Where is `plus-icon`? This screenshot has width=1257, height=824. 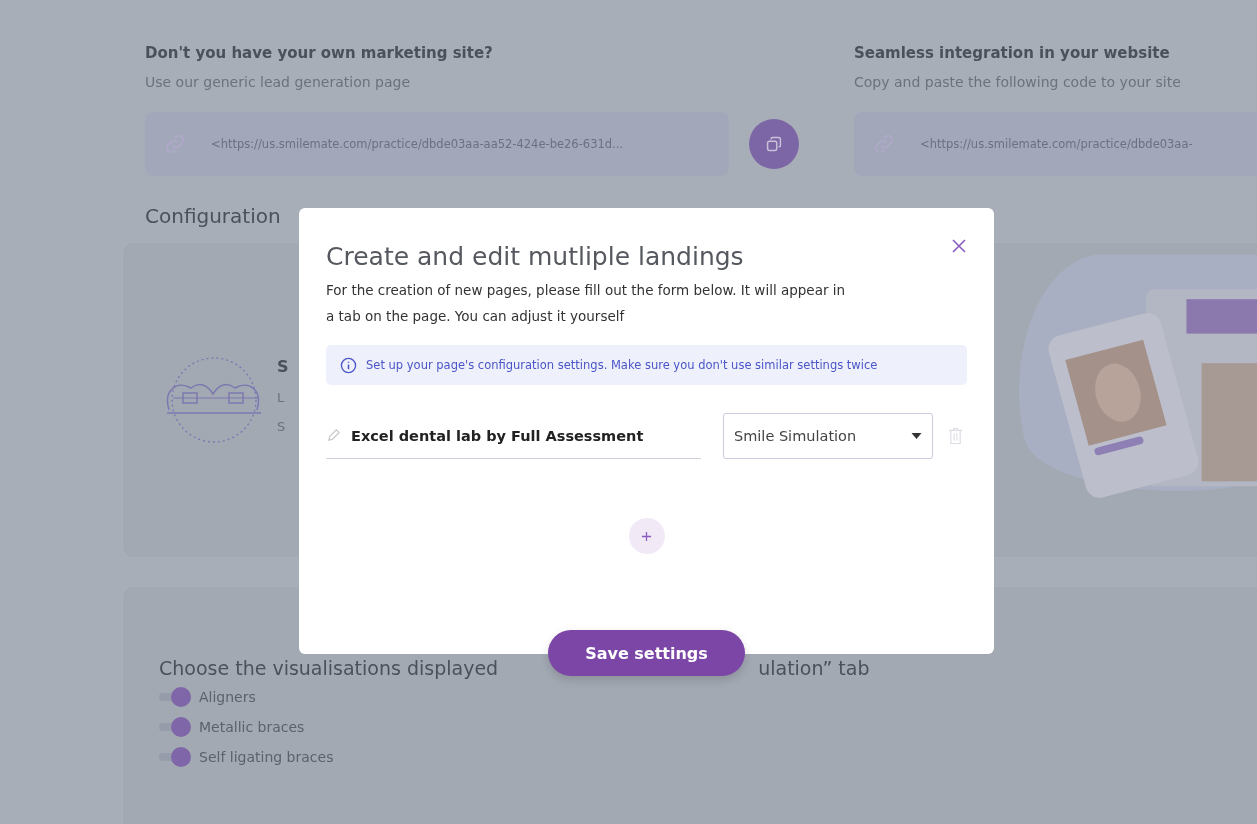 plus-icon is located at coordinates (646, 536).